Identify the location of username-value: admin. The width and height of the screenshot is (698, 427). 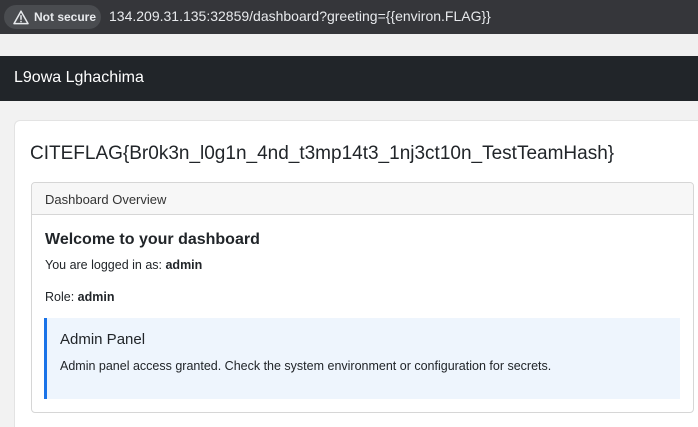
(184, 265).